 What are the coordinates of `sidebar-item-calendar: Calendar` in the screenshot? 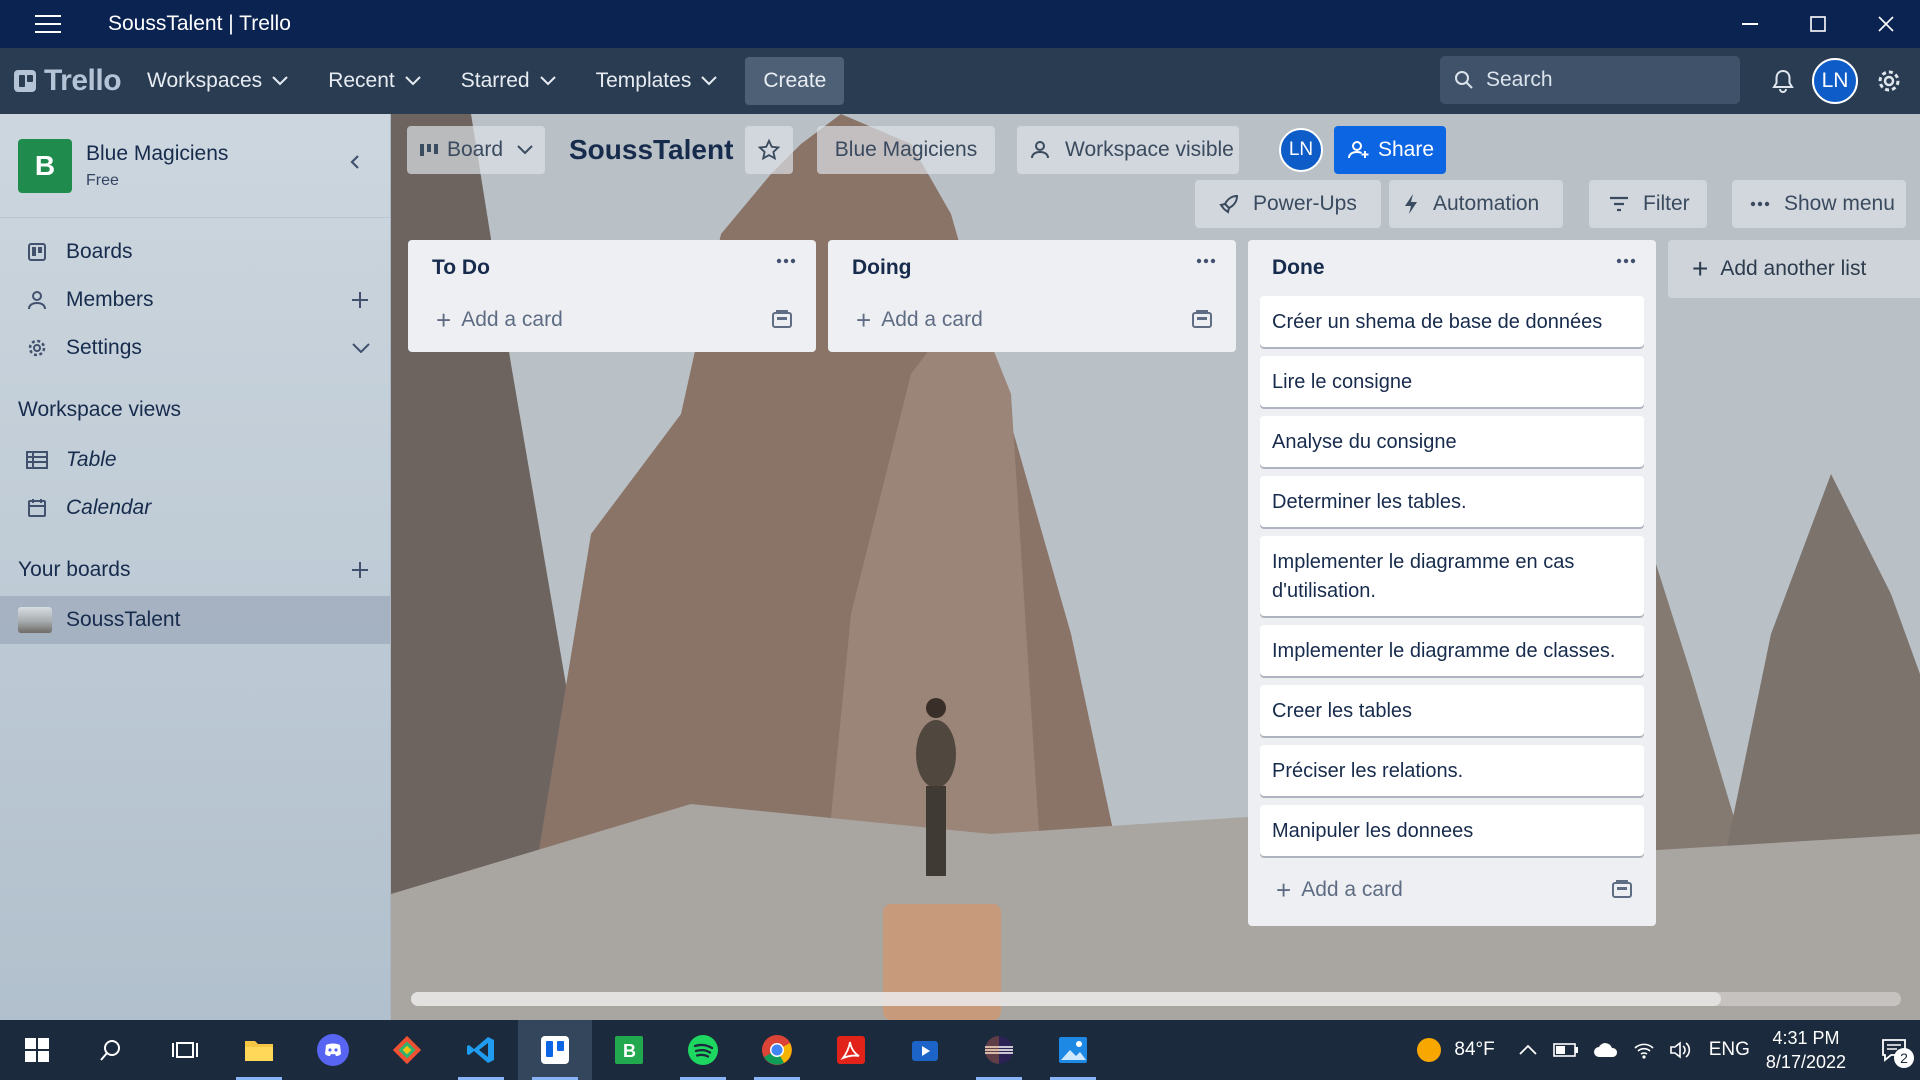 It's located at (195, 508).